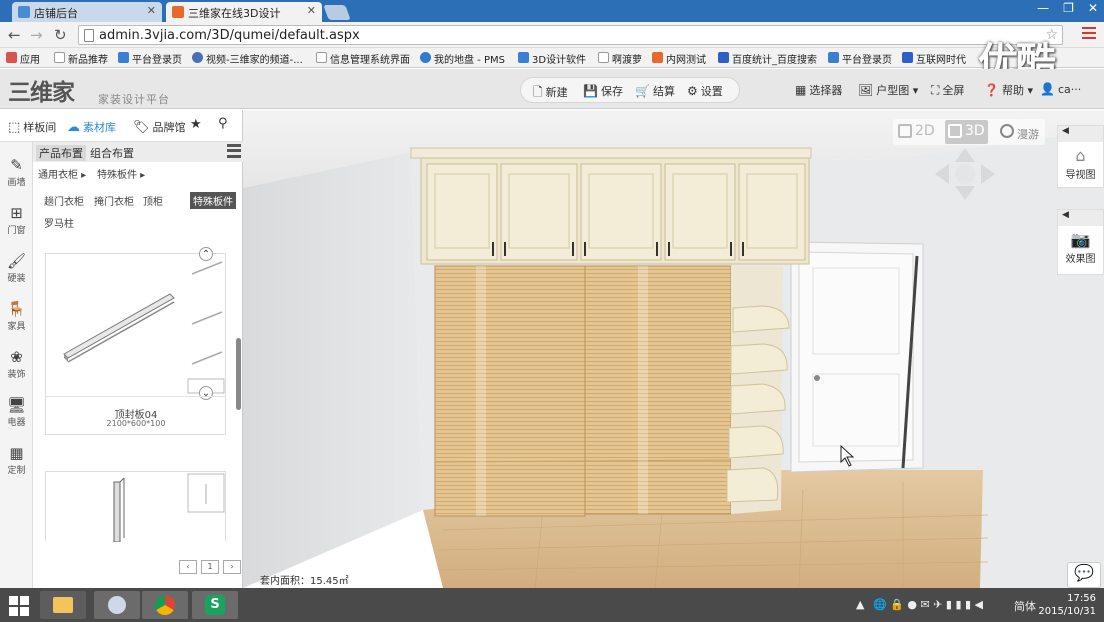  I want to click on rail-item-hard-decor: 🖌 硬装, so click(16, 268).